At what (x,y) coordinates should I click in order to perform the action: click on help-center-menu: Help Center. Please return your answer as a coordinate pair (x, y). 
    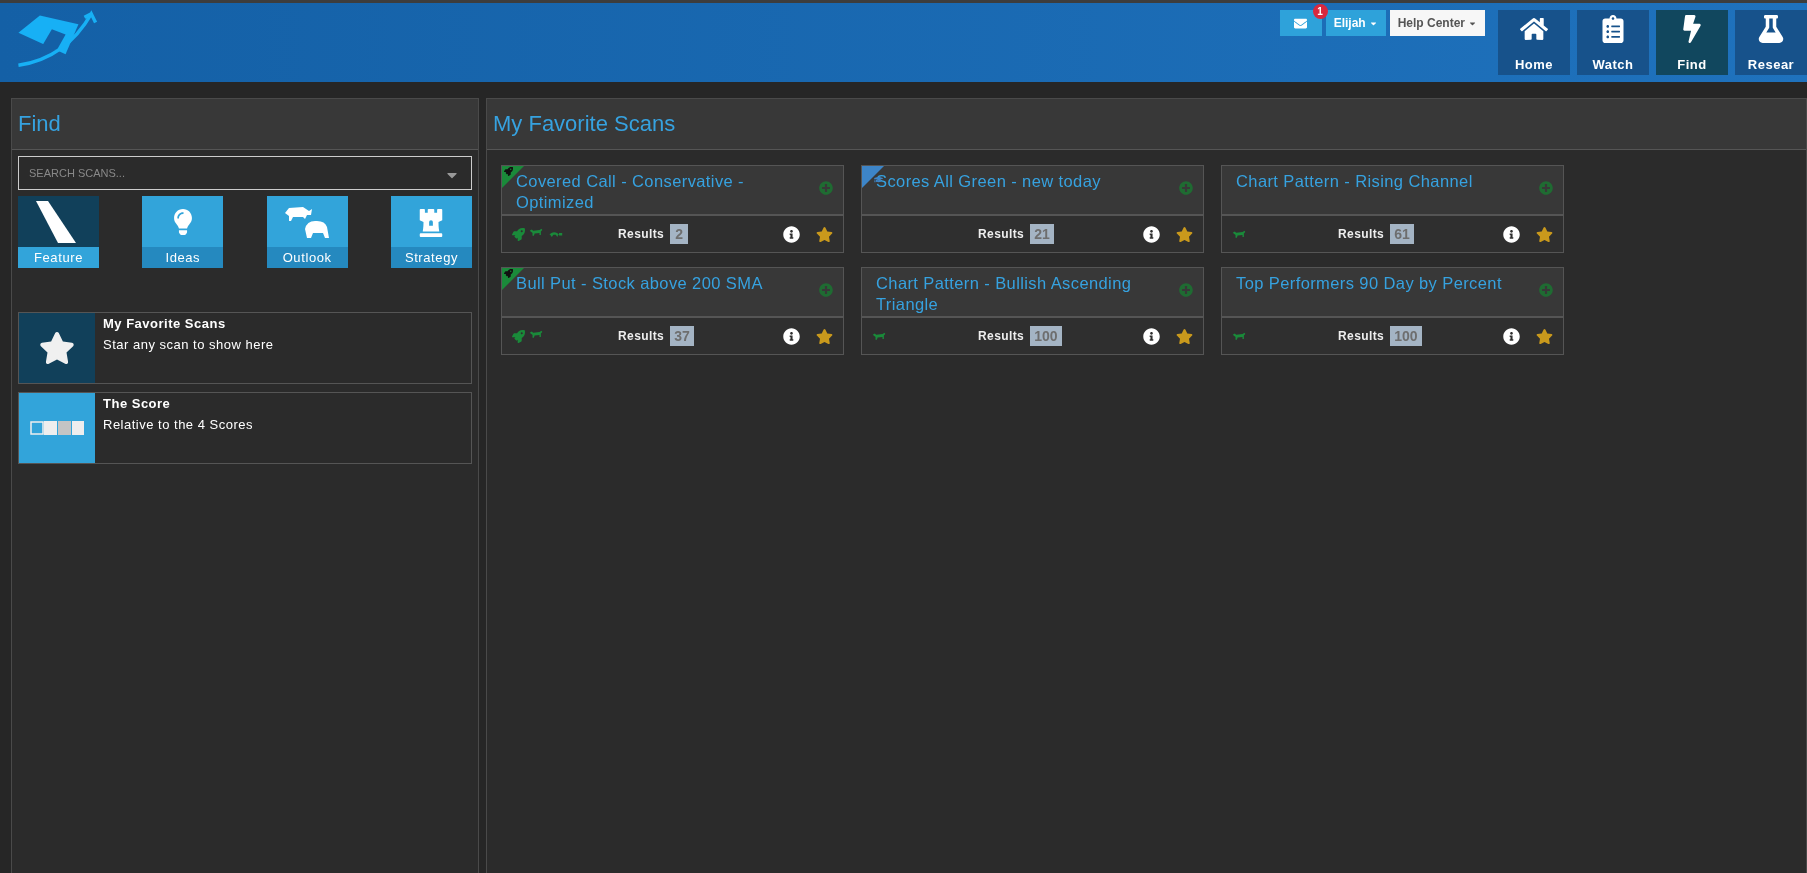
    Looking at the image, I should click on (1437, 23).